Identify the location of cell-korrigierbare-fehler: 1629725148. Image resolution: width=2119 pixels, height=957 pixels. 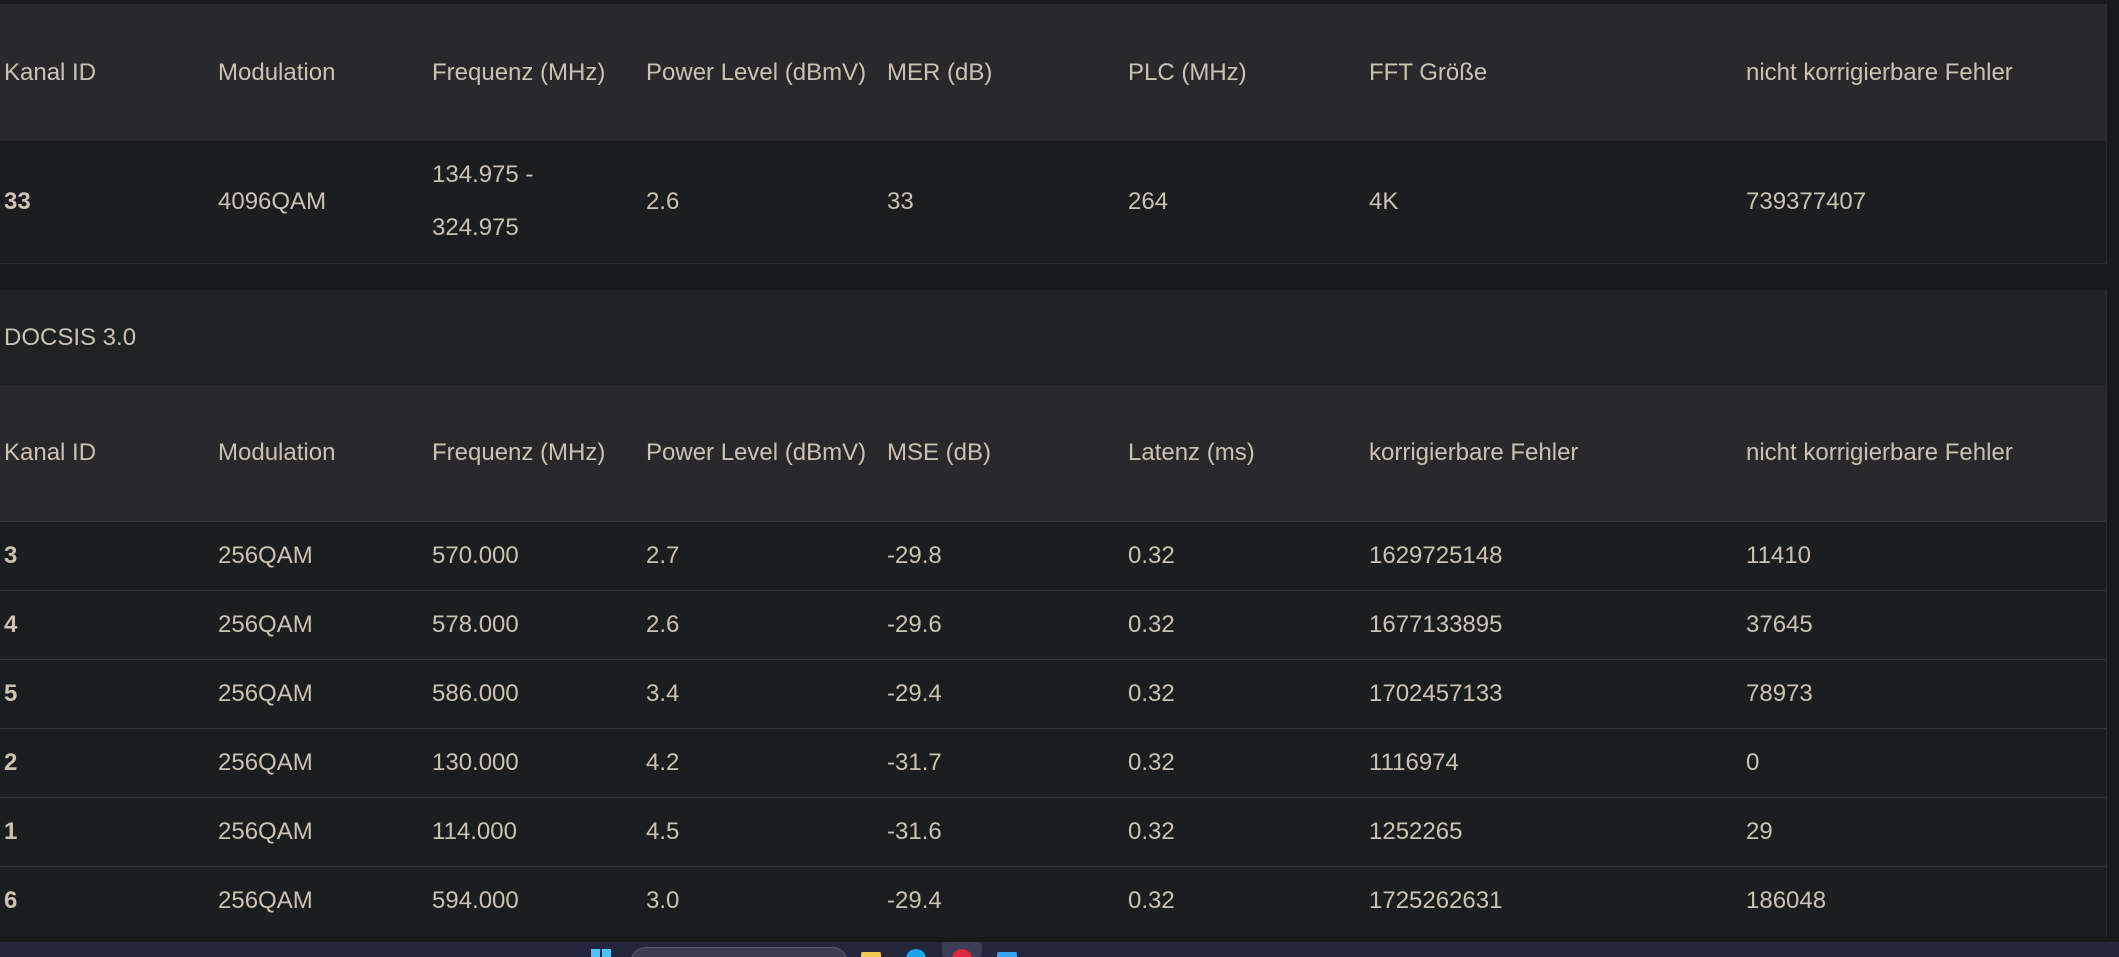
(1436, 555).